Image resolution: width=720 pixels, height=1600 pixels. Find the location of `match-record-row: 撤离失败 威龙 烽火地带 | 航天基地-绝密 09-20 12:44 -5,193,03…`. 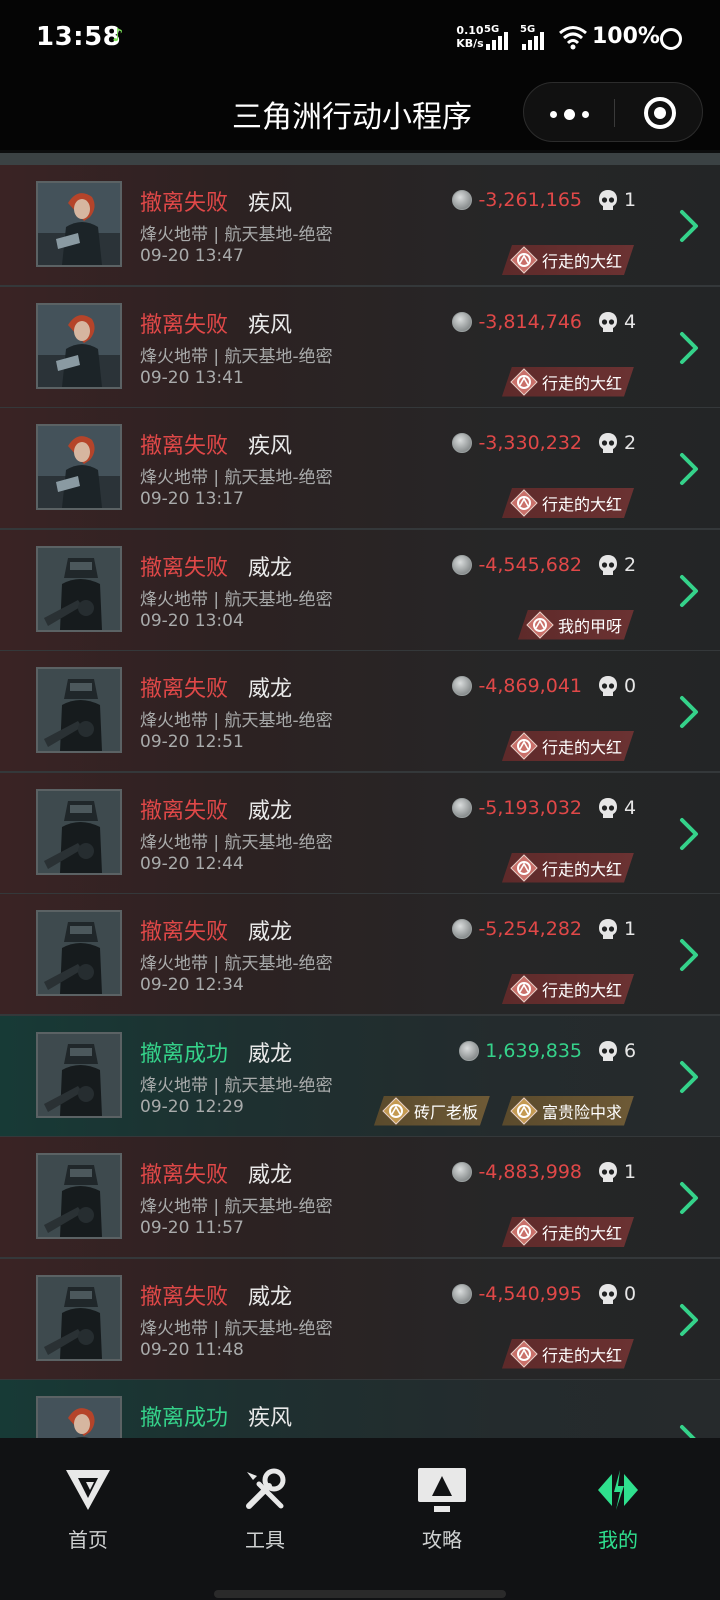

match-record-row: 撤离失败 威龙 烽火地带 | 航天基地-绝密 09-20 12:44 -5,193,03… is located at coordinates (360, 833).